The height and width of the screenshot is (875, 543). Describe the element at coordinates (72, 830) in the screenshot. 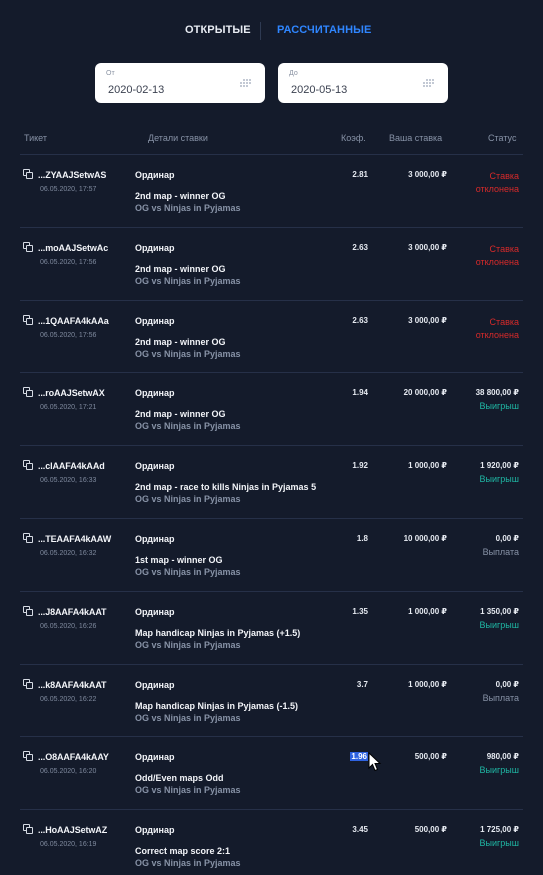

I see `ticket-id: ...HoAAJSetwAZ` at that location.